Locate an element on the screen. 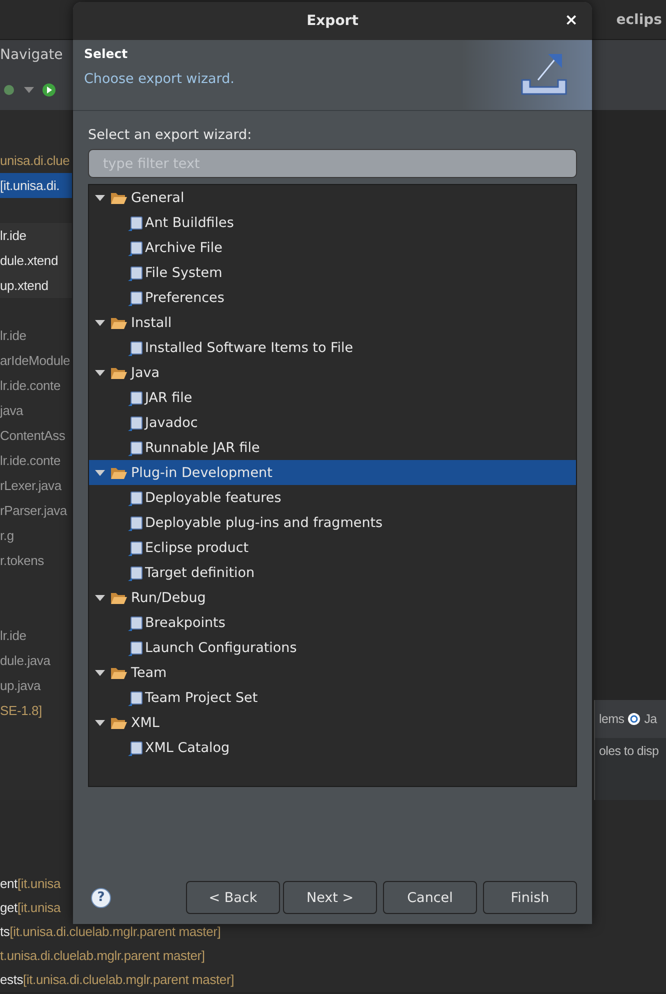  explorer-item: java is located at coordinates (36, 410).